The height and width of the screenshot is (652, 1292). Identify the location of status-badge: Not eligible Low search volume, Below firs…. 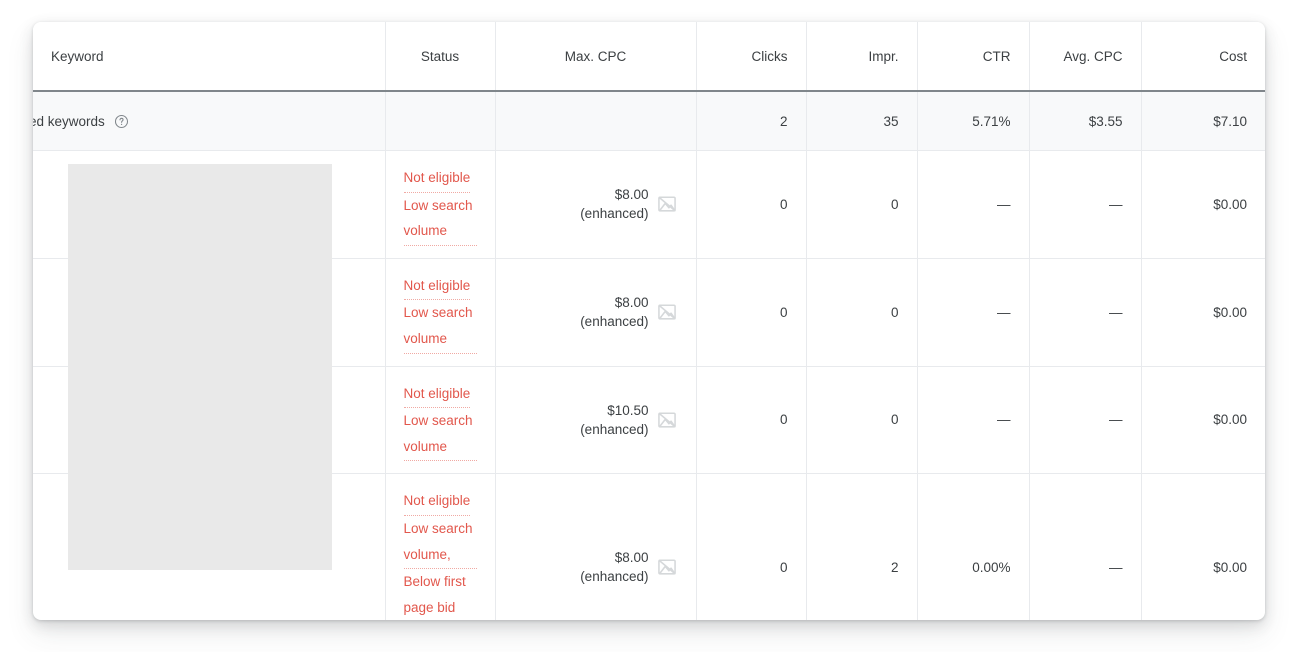
(440, 553).